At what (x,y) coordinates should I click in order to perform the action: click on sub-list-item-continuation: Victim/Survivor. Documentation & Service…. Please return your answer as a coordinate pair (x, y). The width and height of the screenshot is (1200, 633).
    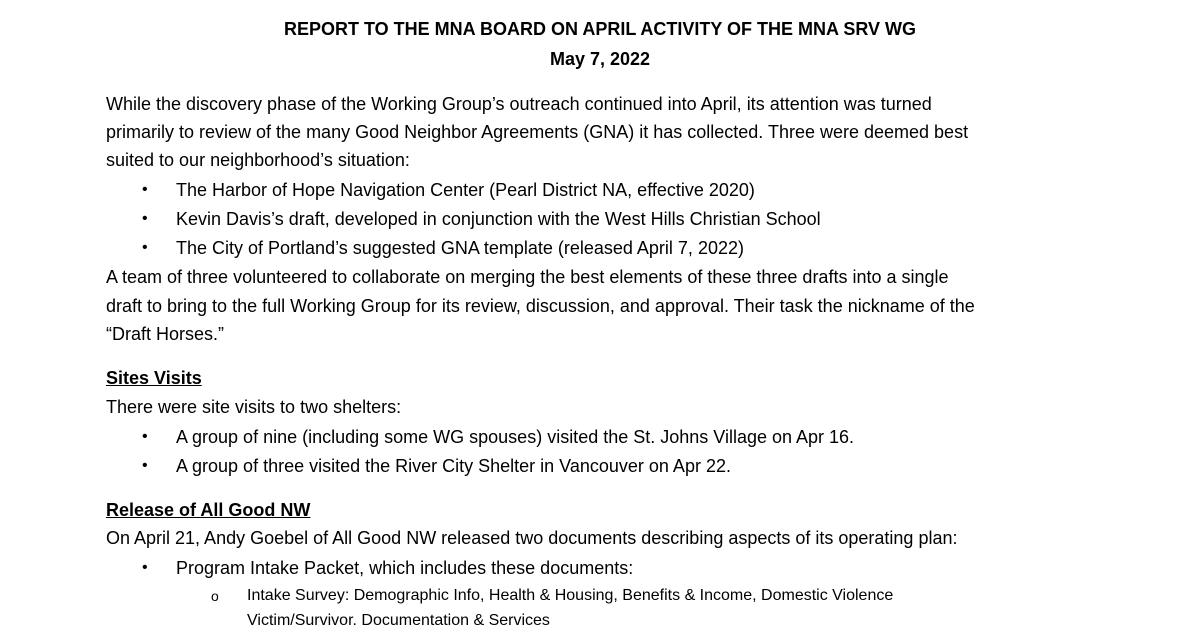
    Looking at the image, I should click on (398, 620).